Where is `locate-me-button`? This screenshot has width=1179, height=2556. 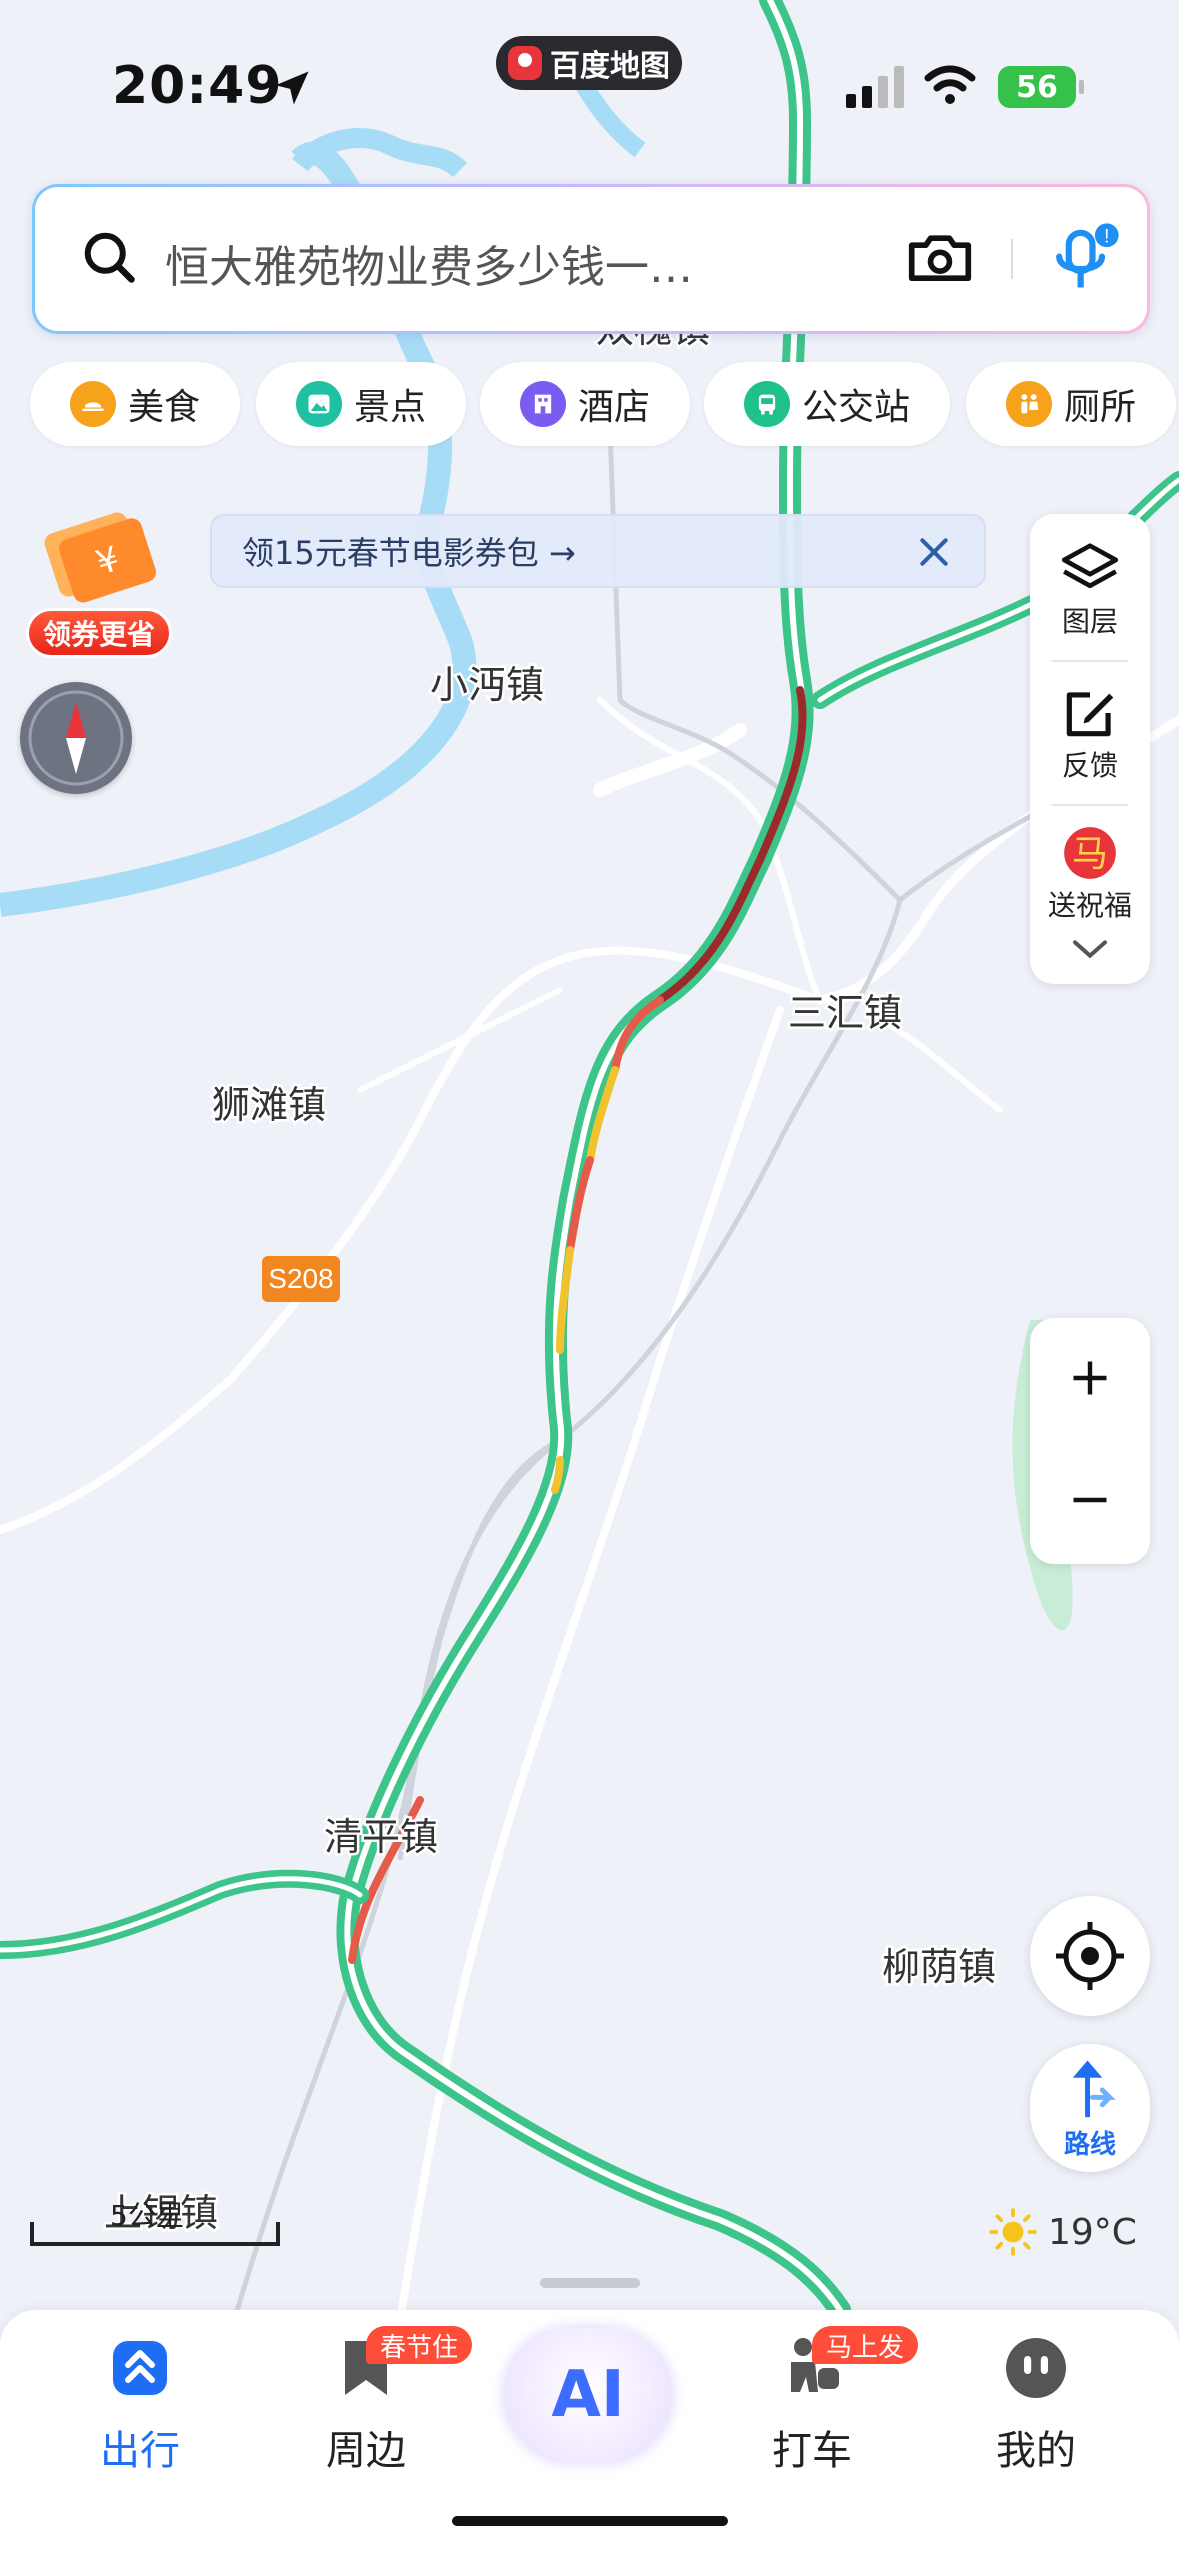
locate-me-button is located at coordinates (1090, 1956).